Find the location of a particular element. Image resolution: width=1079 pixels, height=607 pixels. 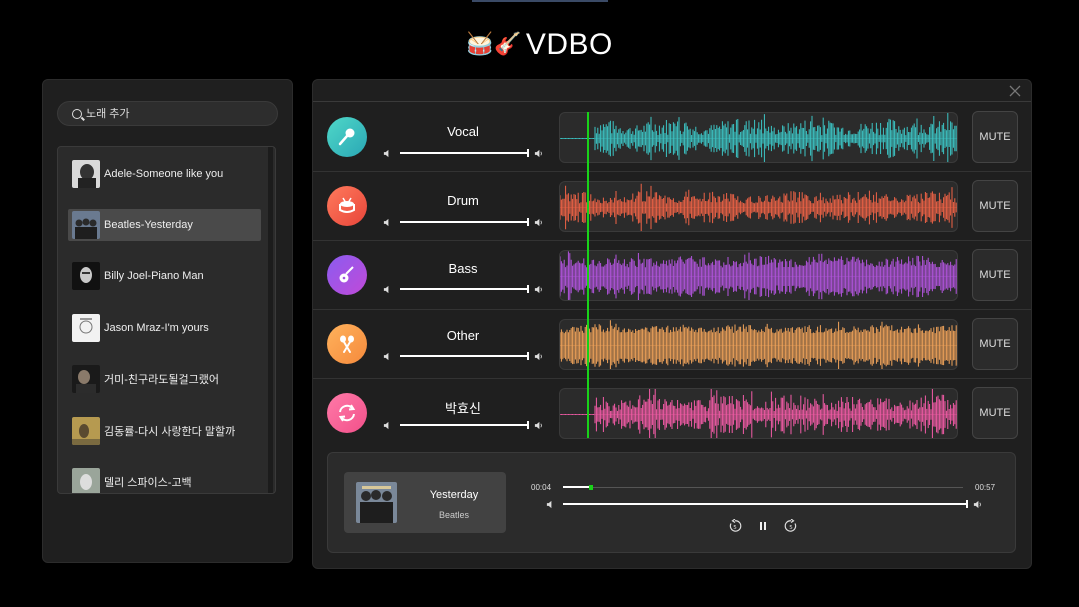

track-name: 박효신 is located at coordinates (463, 408).